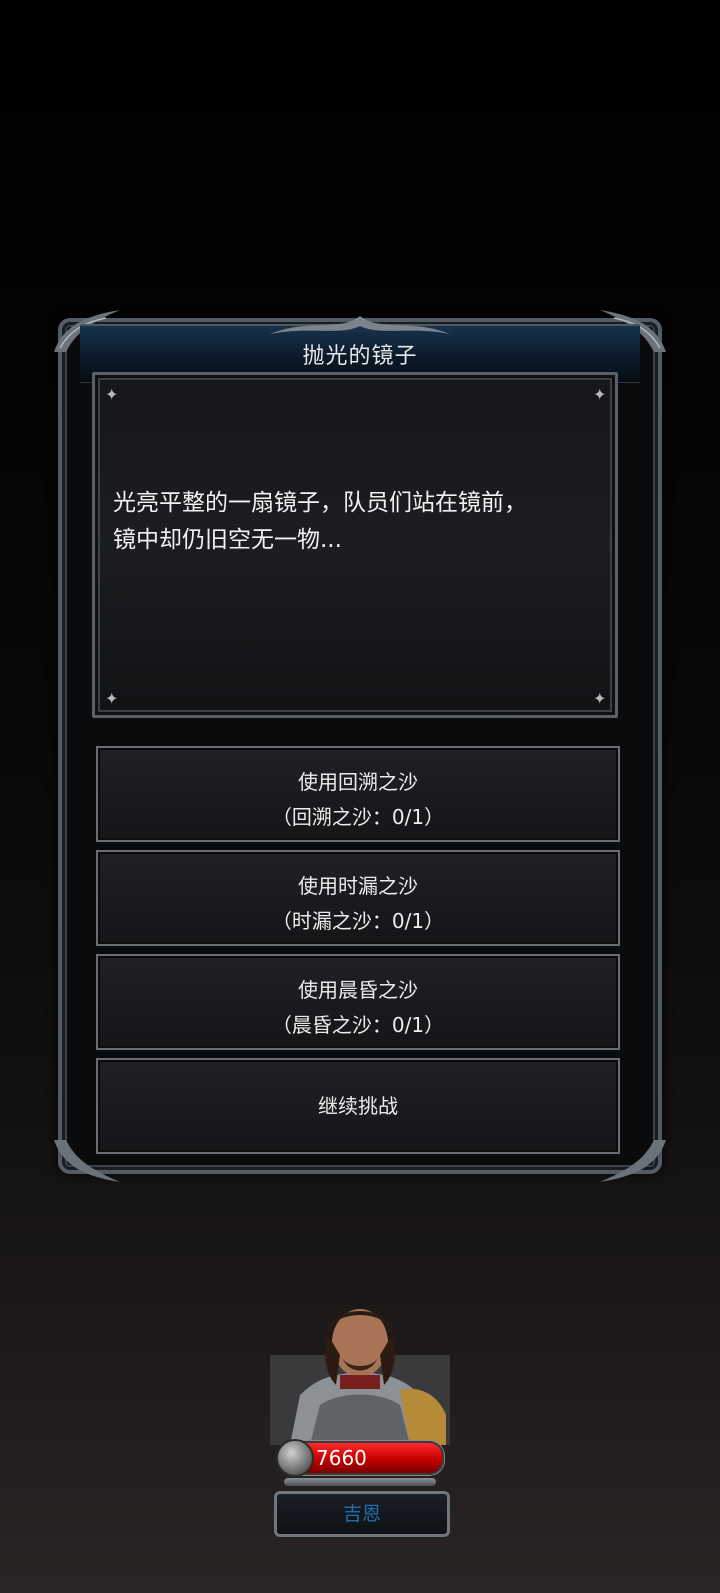  Describe the element at coordinates (360, 356) in the screenshot. I see `dialog-title: 抛光的镜子` at that location.